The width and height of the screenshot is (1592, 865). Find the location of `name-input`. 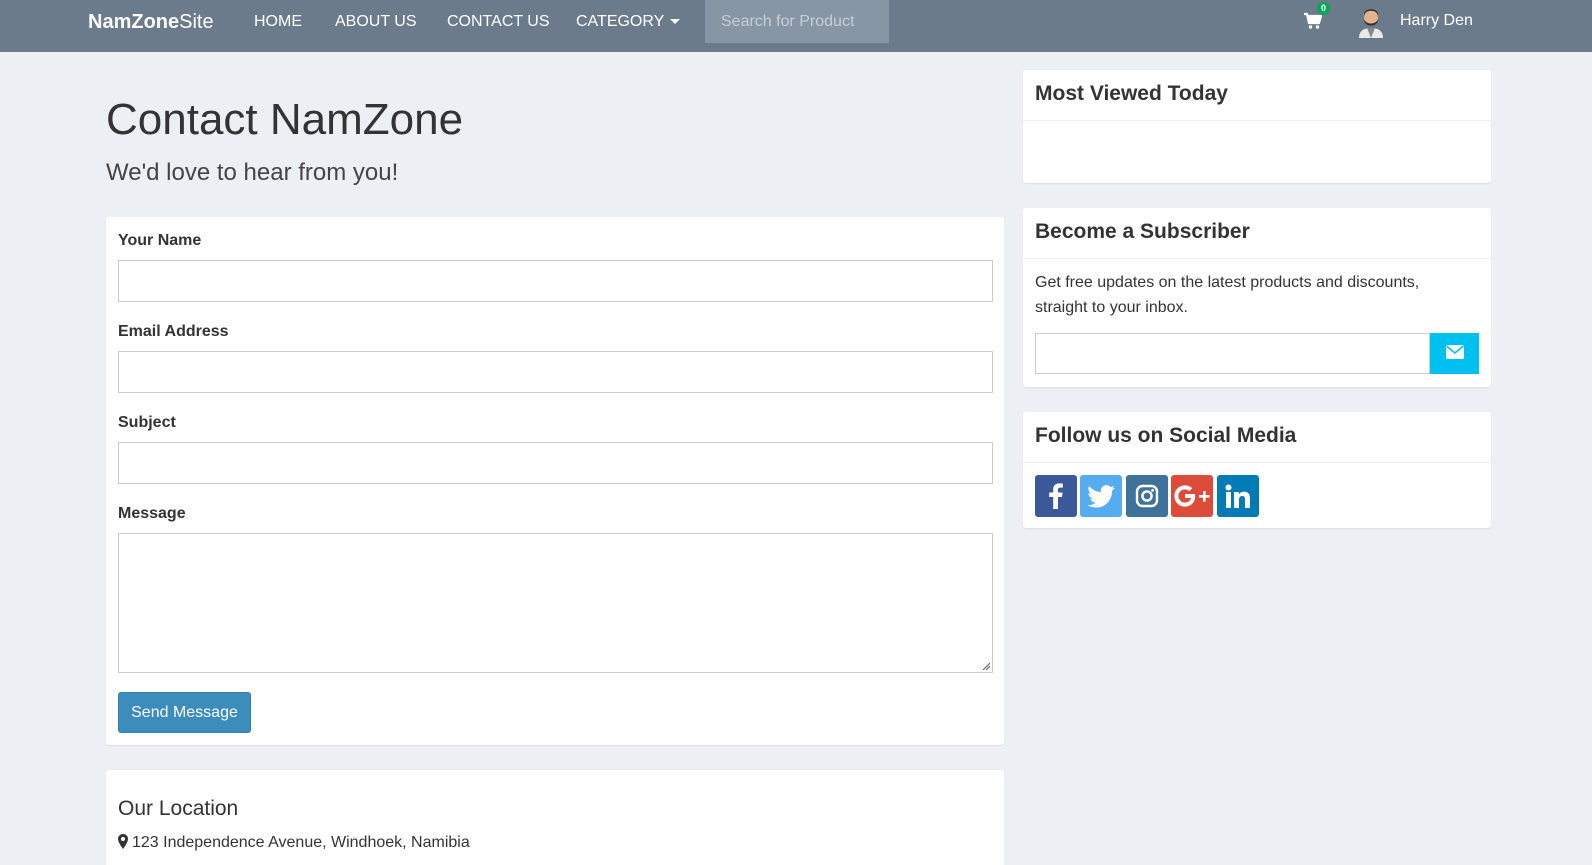

name-input is located at coordinates (555, 281).